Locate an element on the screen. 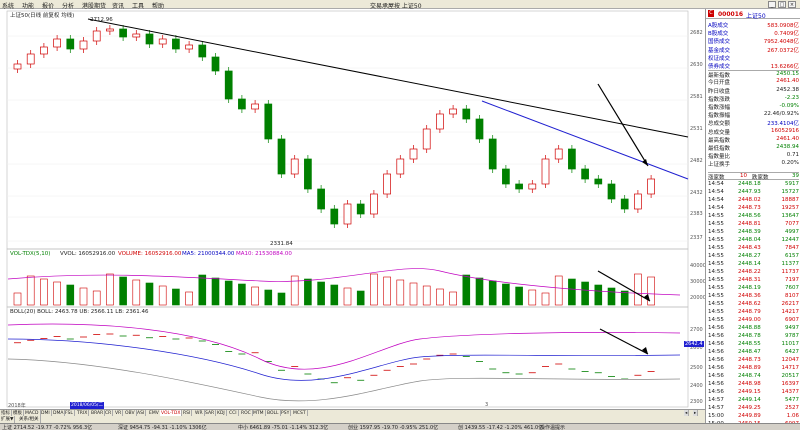 This screenshot has width=800, height=431. minimize-icon: _ is located at coordinates (772, 4).